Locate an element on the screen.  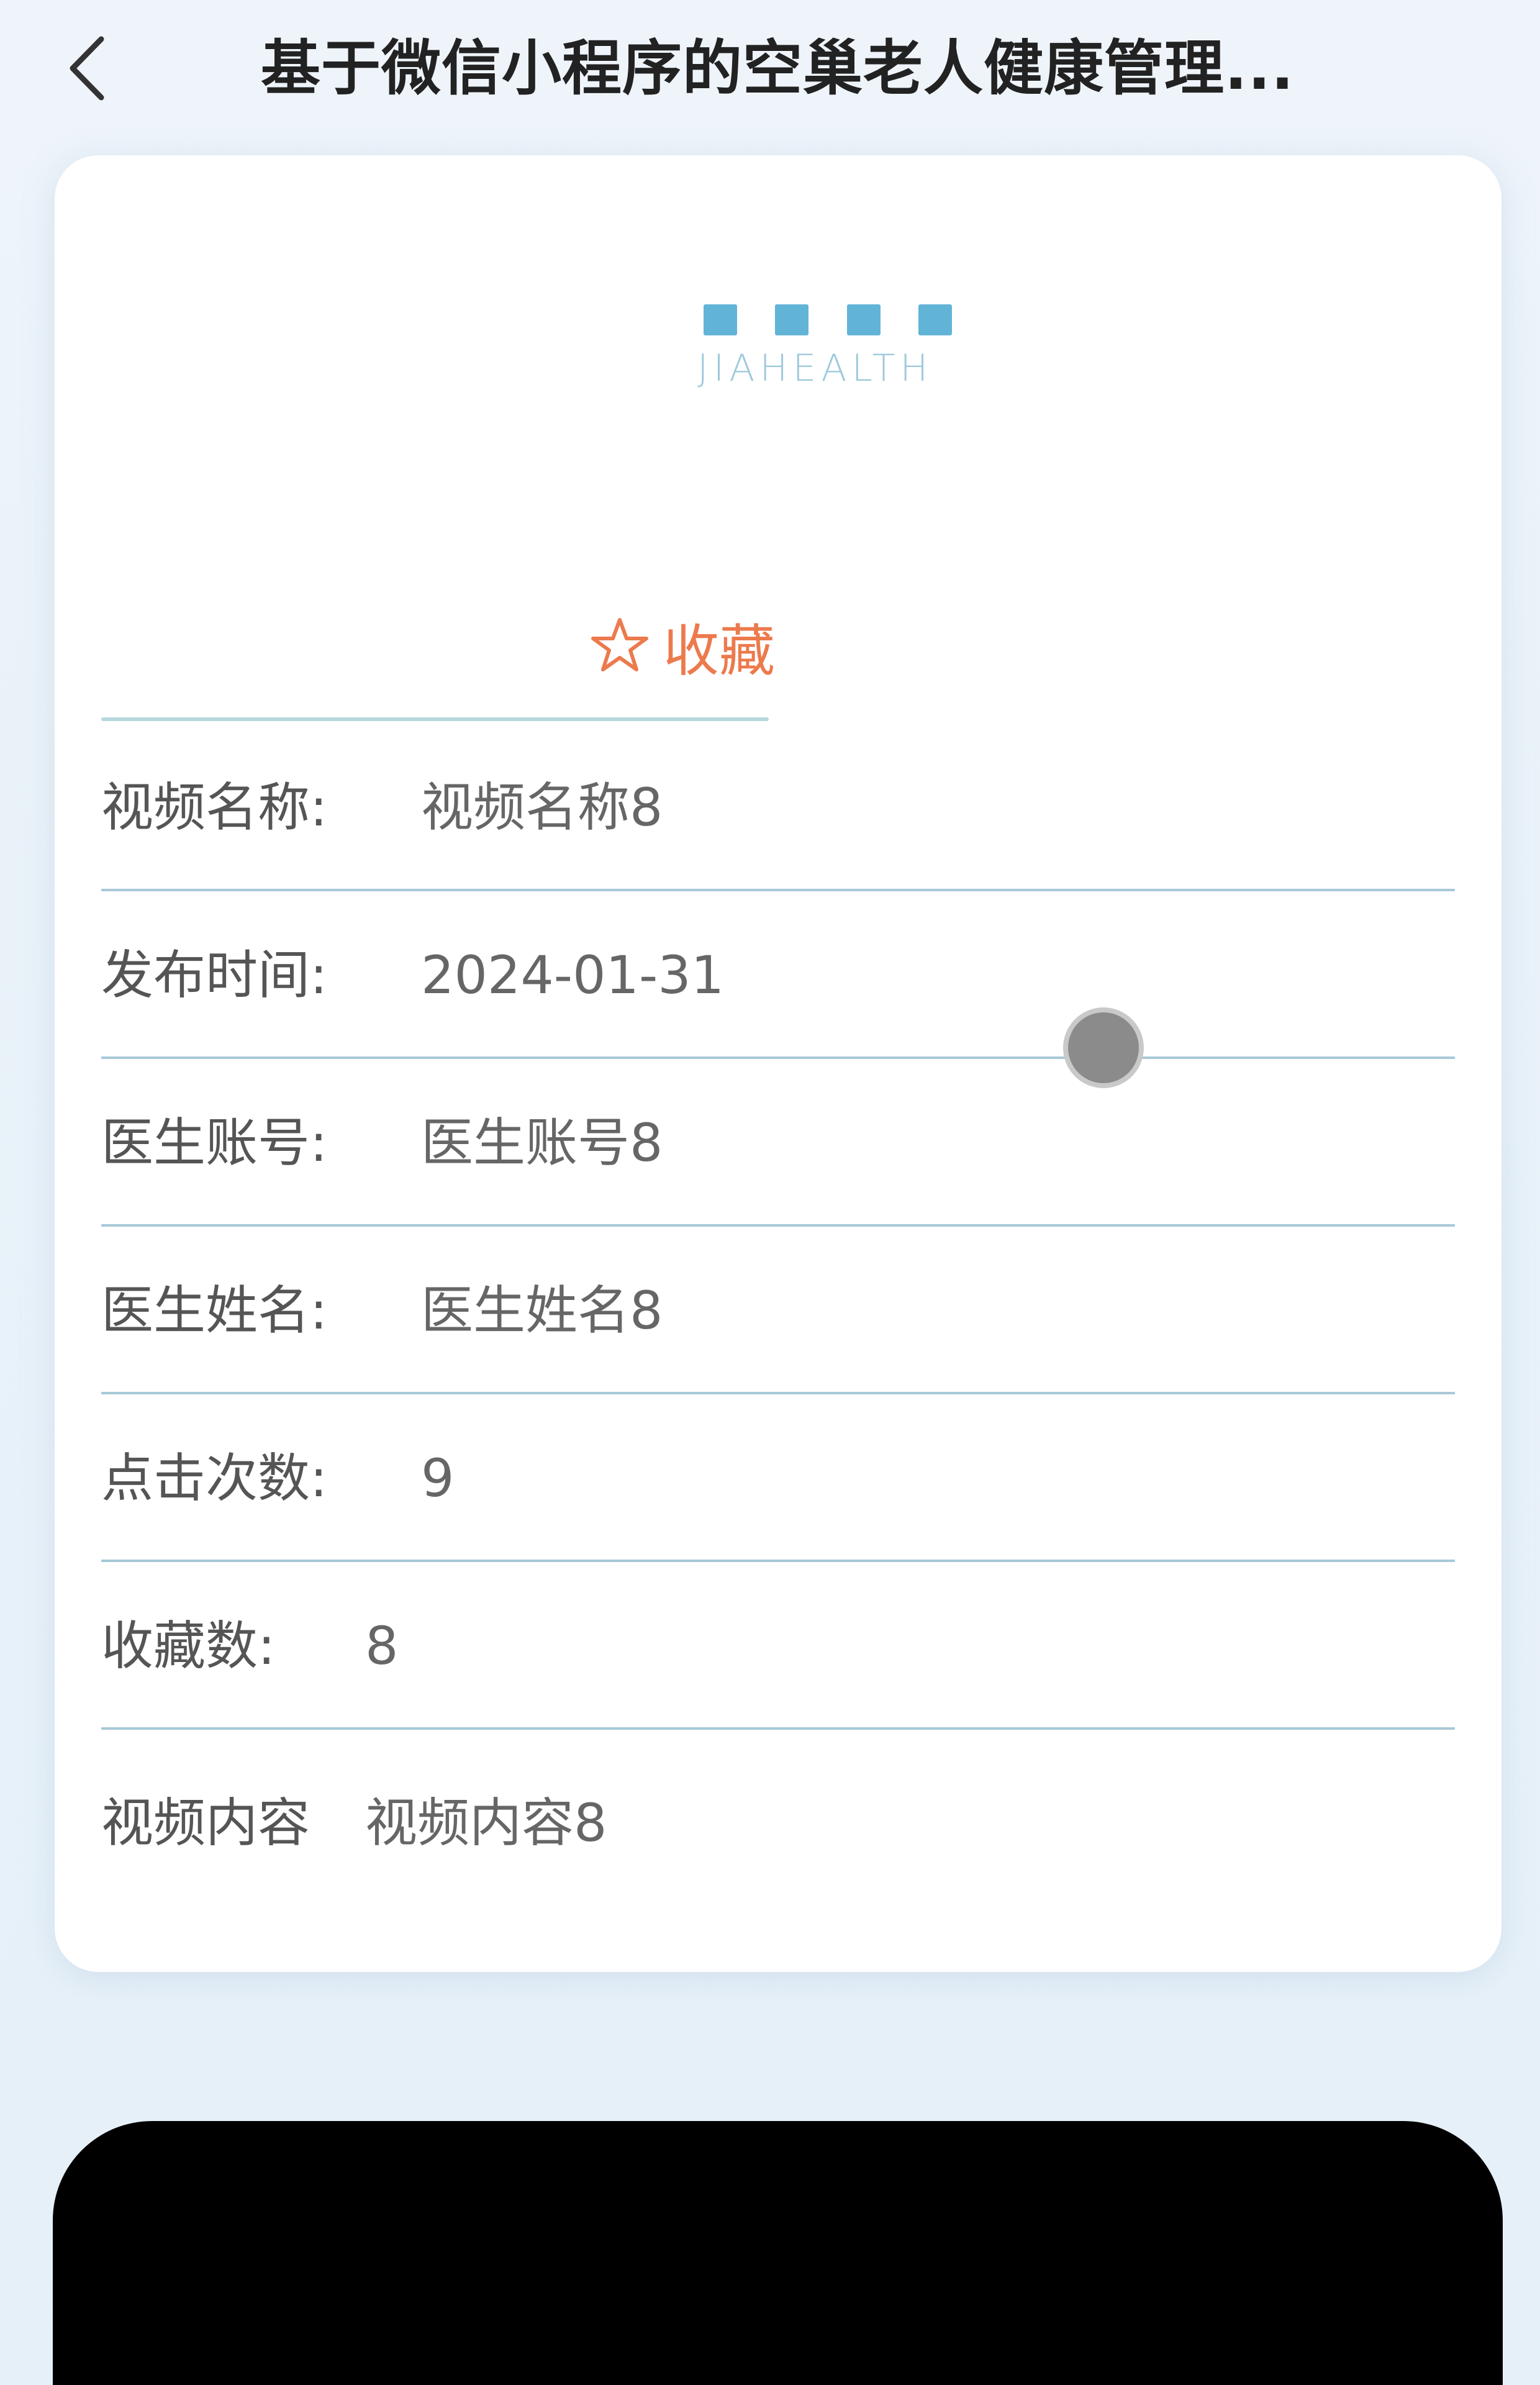
row-label: 视频名称: is located at coordinates (214, 807).